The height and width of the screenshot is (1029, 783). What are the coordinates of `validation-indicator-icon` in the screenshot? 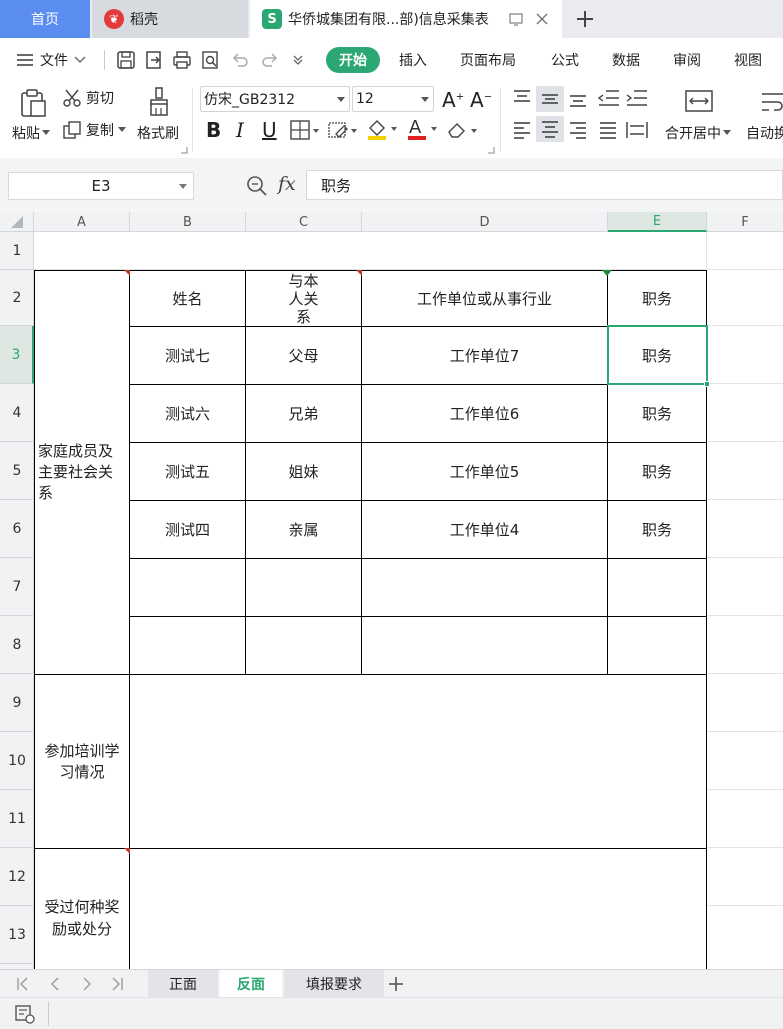 It's located at (607, 273).